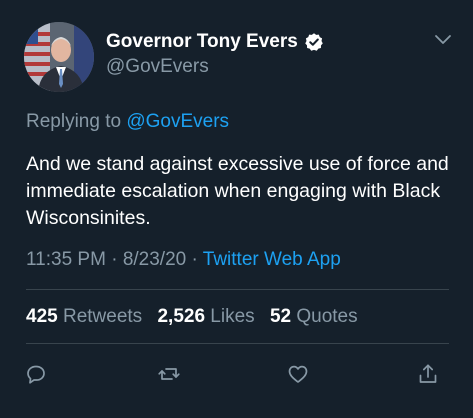  What do you see at coordinates (280, 316) in the screenshot?
I see `quotes-count: 52` at bounding box center [280, 316].